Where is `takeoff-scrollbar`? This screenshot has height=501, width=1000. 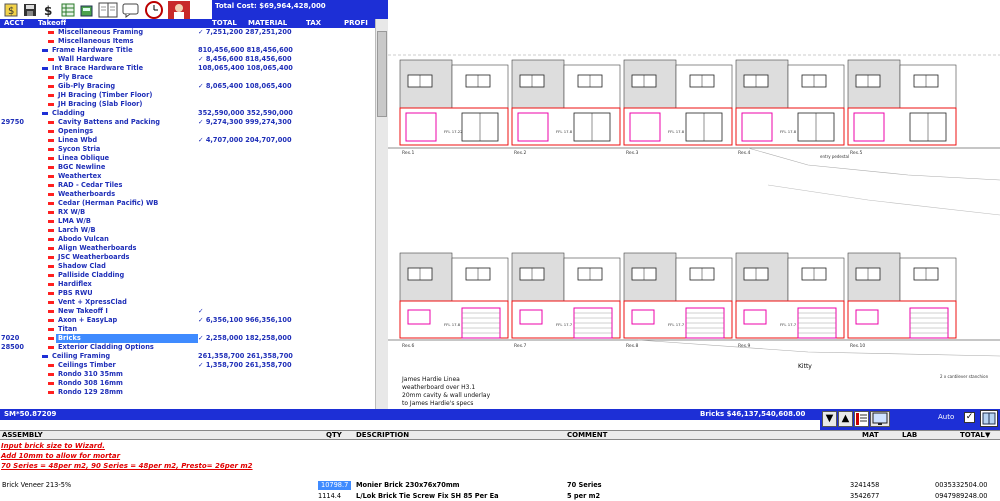 takeoff-scrollbar is located at coordinates (381, 214).